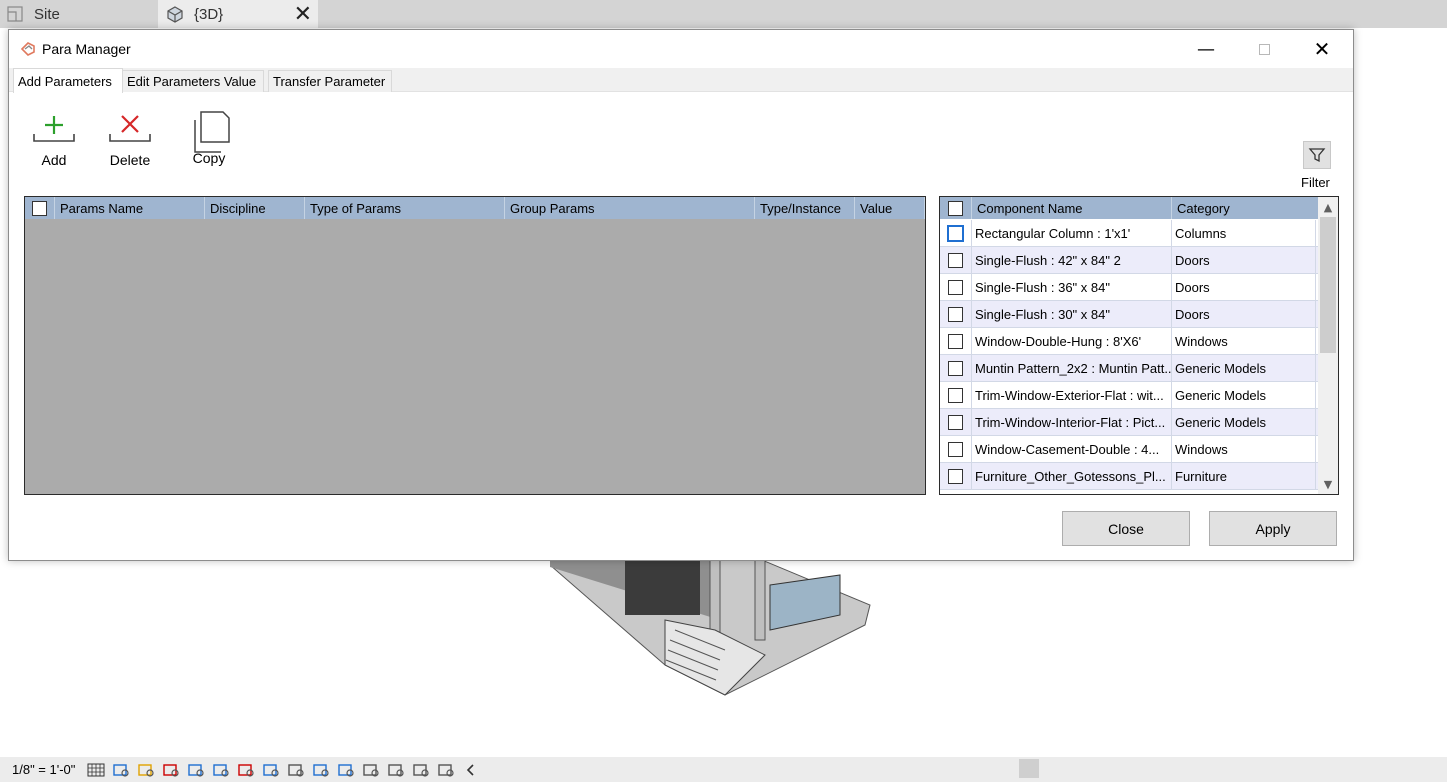 The height and width of the screenshot is (782, 1447). I want to click on filter-button, so click(1317, 155).